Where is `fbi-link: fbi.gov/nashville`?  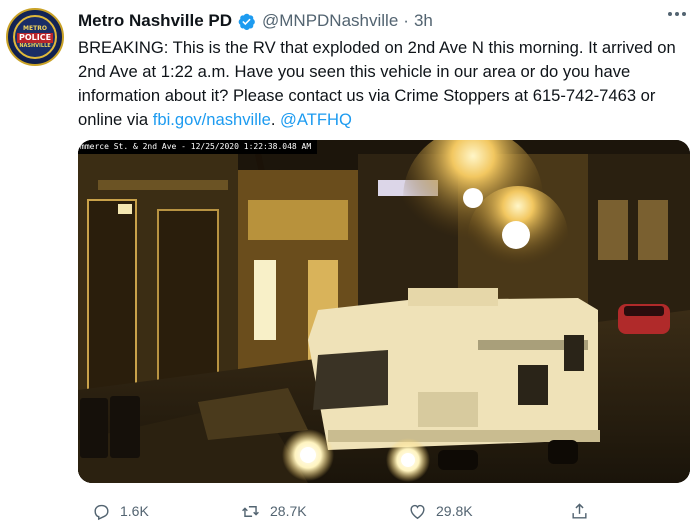
fbi-link: fbi.gov/nashville is located at coordinates (212, 119).